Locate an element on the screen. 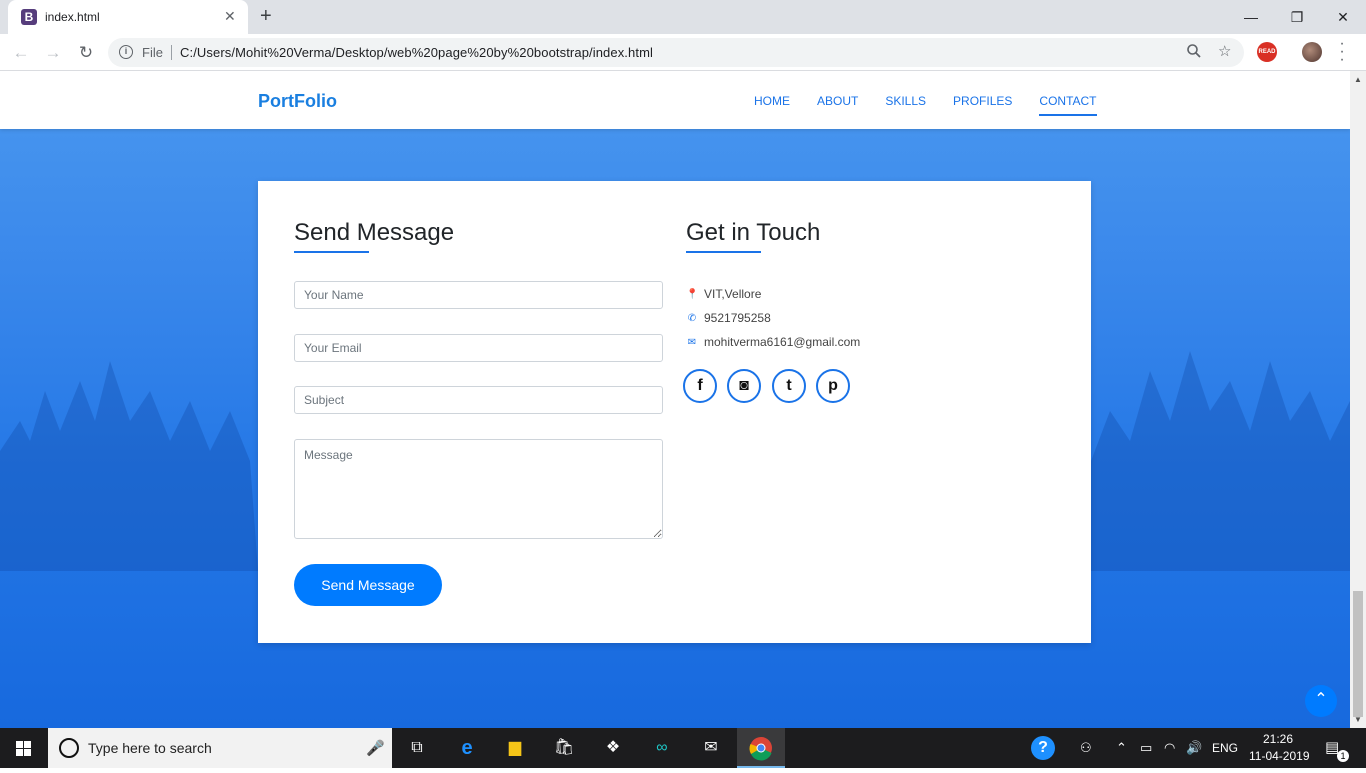 The image size is (1366, 773). map-marker-icon: 📍 is located at coordinates (692, 294).